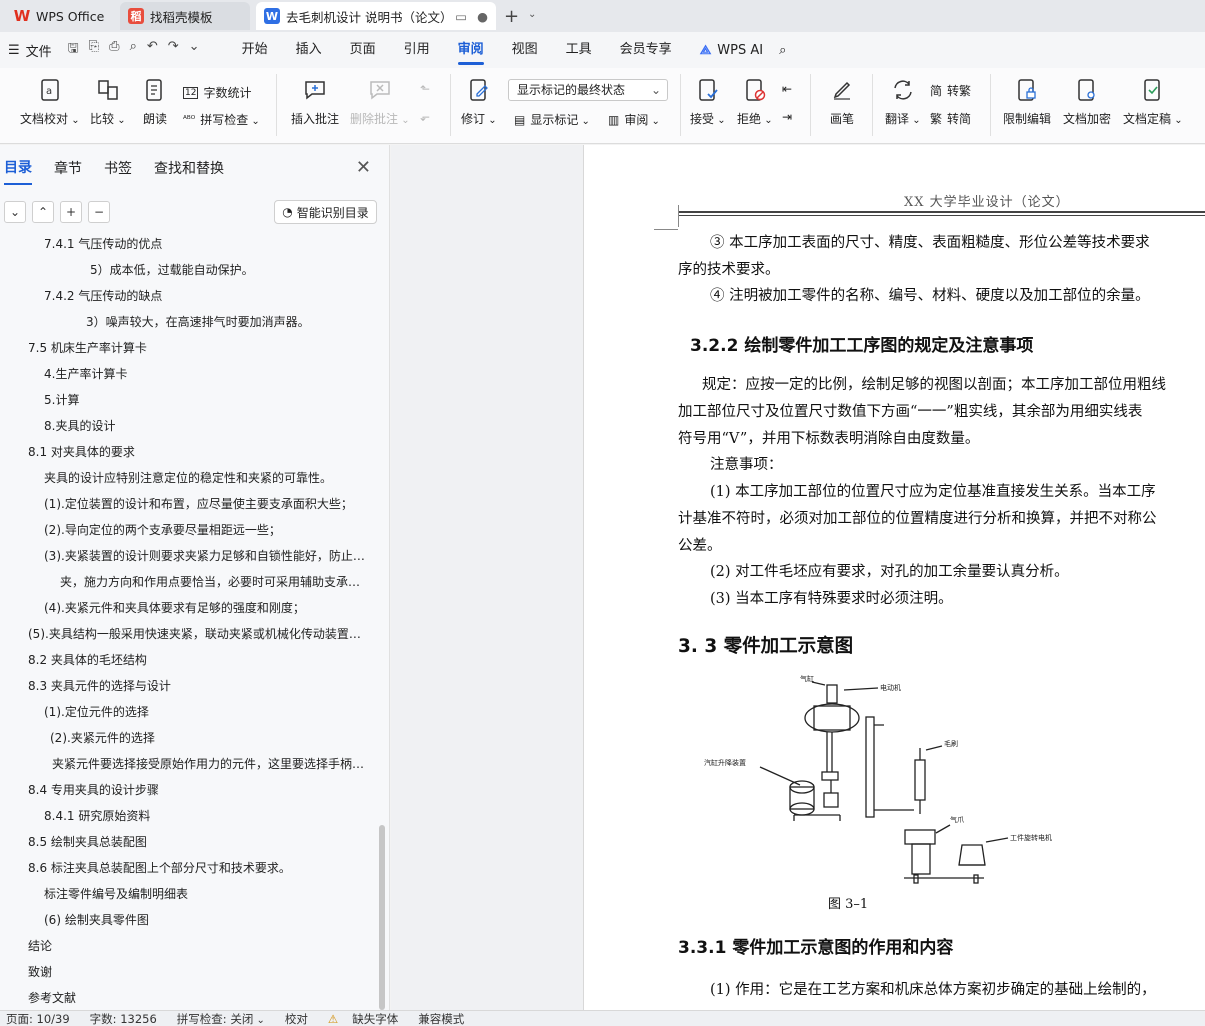 This screenshot has width=1205, height=1026. I want to click on file-menu: ☰ 文件, so click(30, 50).